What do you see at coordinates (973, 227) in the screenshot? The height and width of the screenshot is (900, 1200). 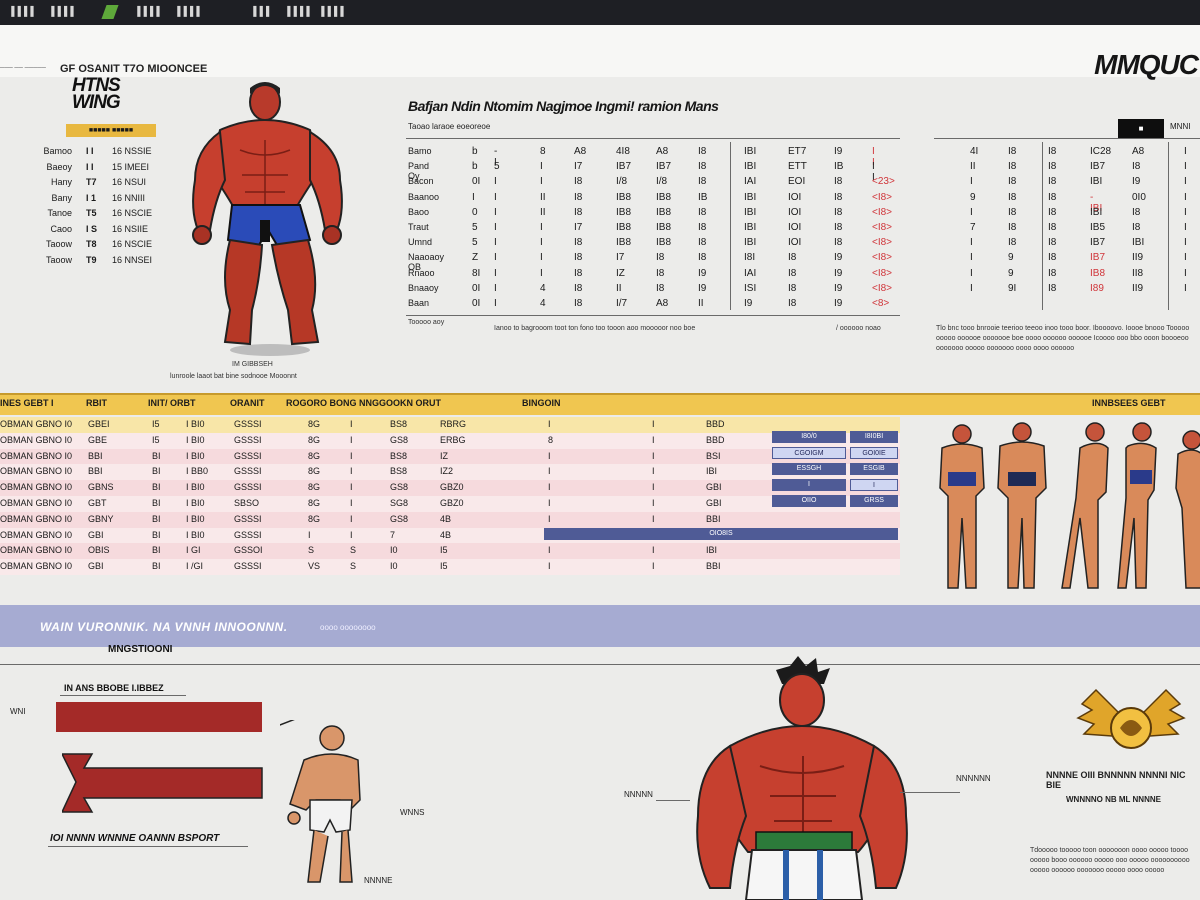 I see `table-cell: 7` at bounding box center [973, 227].